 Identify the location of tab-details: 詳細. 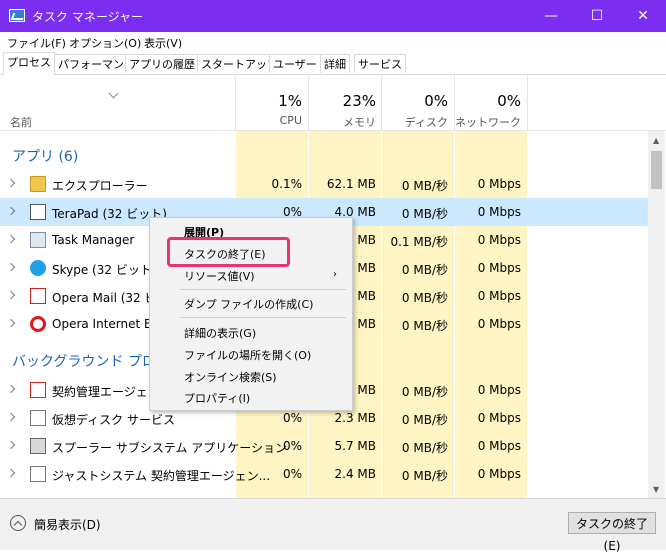
(335, 63).